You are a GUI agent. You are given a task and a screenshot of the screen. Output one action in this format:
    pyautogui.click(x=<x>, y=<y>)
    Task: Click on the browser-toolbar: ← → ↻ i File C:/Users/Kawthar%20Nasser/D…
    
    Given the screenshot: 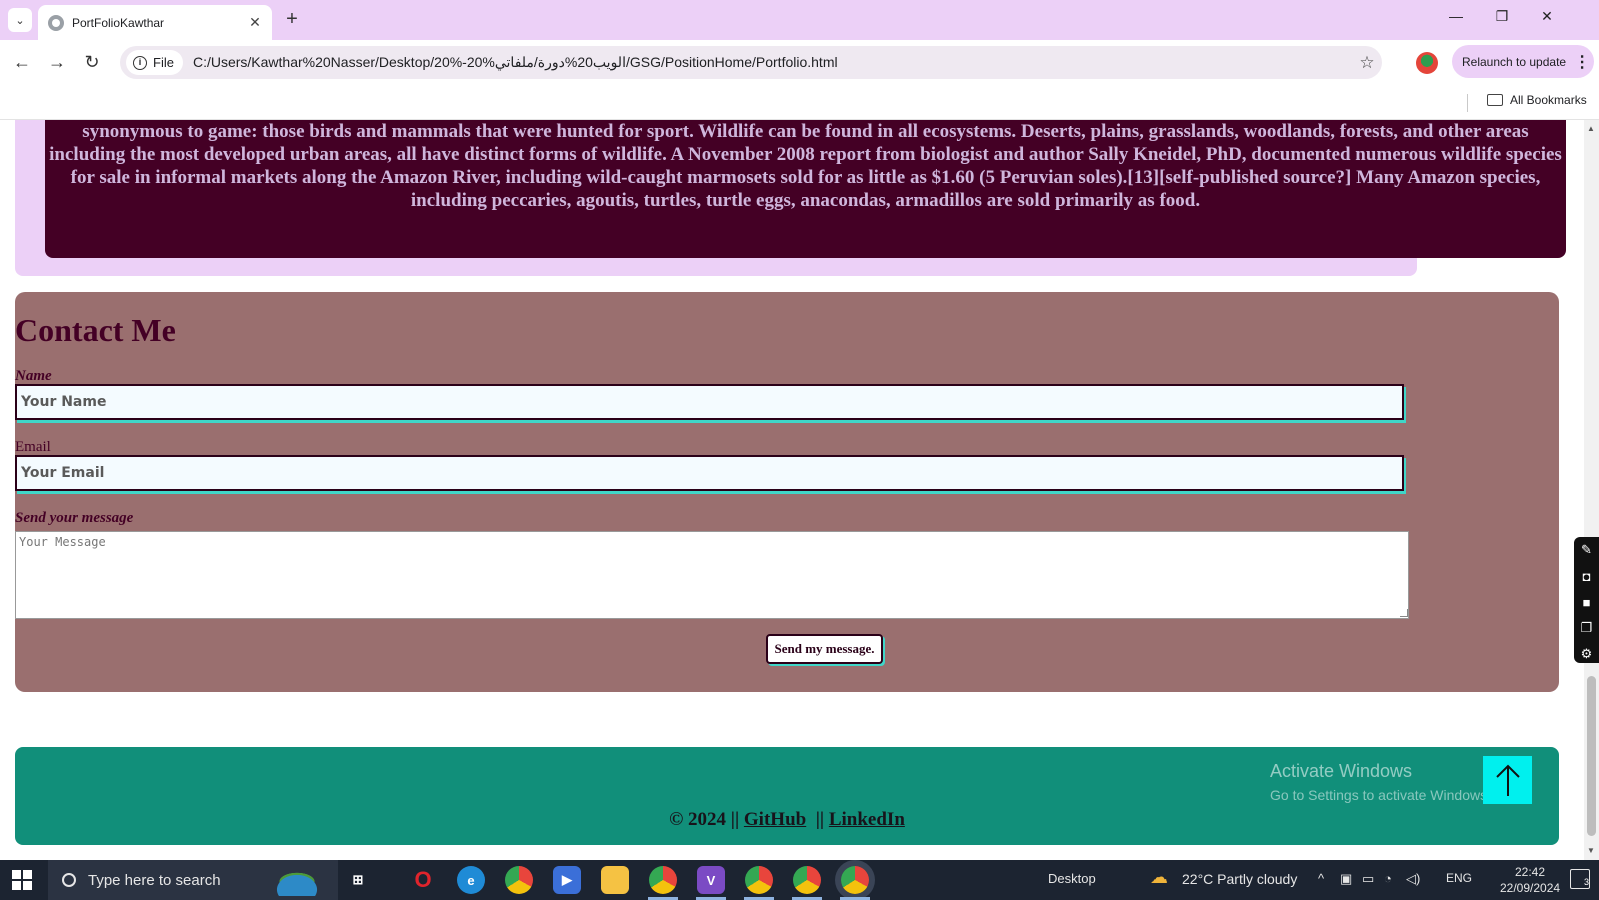 What is the action you would take?
    pyautogui.click(x=799, y=62)
    